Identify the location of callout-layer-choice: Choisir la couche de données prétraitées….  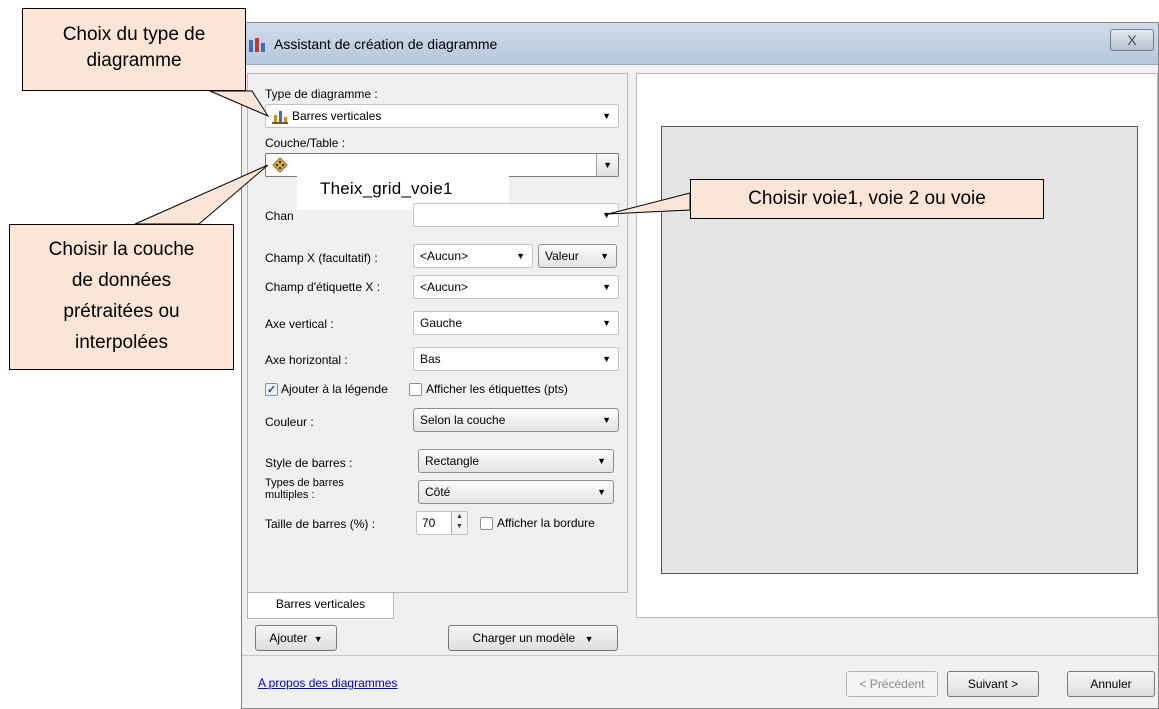
(121, 297).